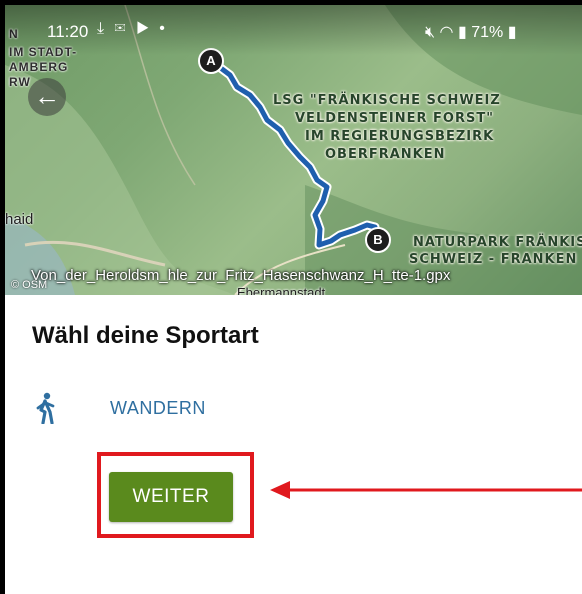 The height and width of the screenshot is (594, 582). I want to click on mute-icon: 🔇︎, so click(430, 32).